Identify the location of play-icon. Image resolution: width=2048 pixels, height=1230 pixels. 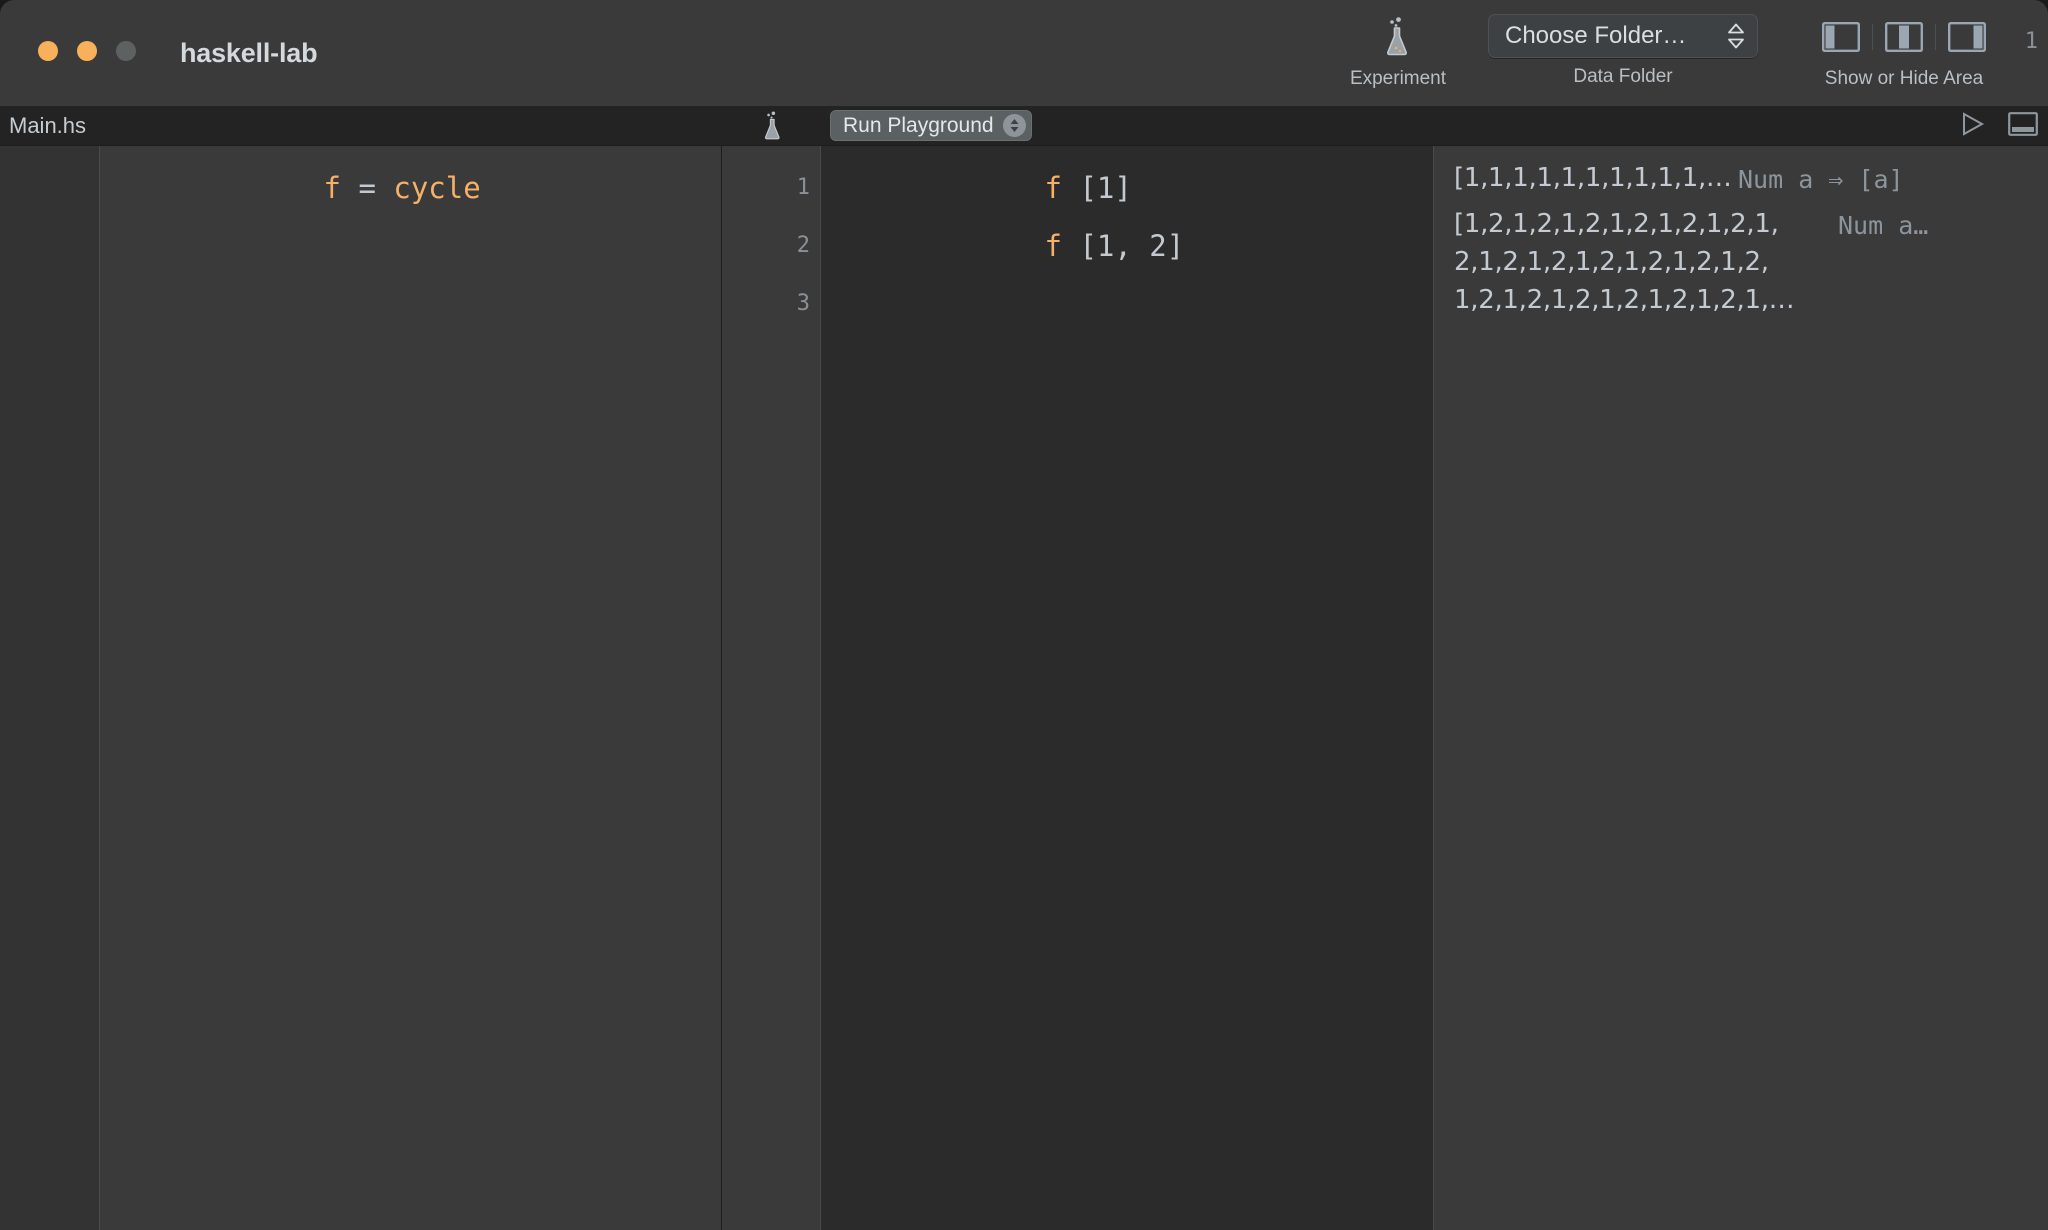
(1974, 123).